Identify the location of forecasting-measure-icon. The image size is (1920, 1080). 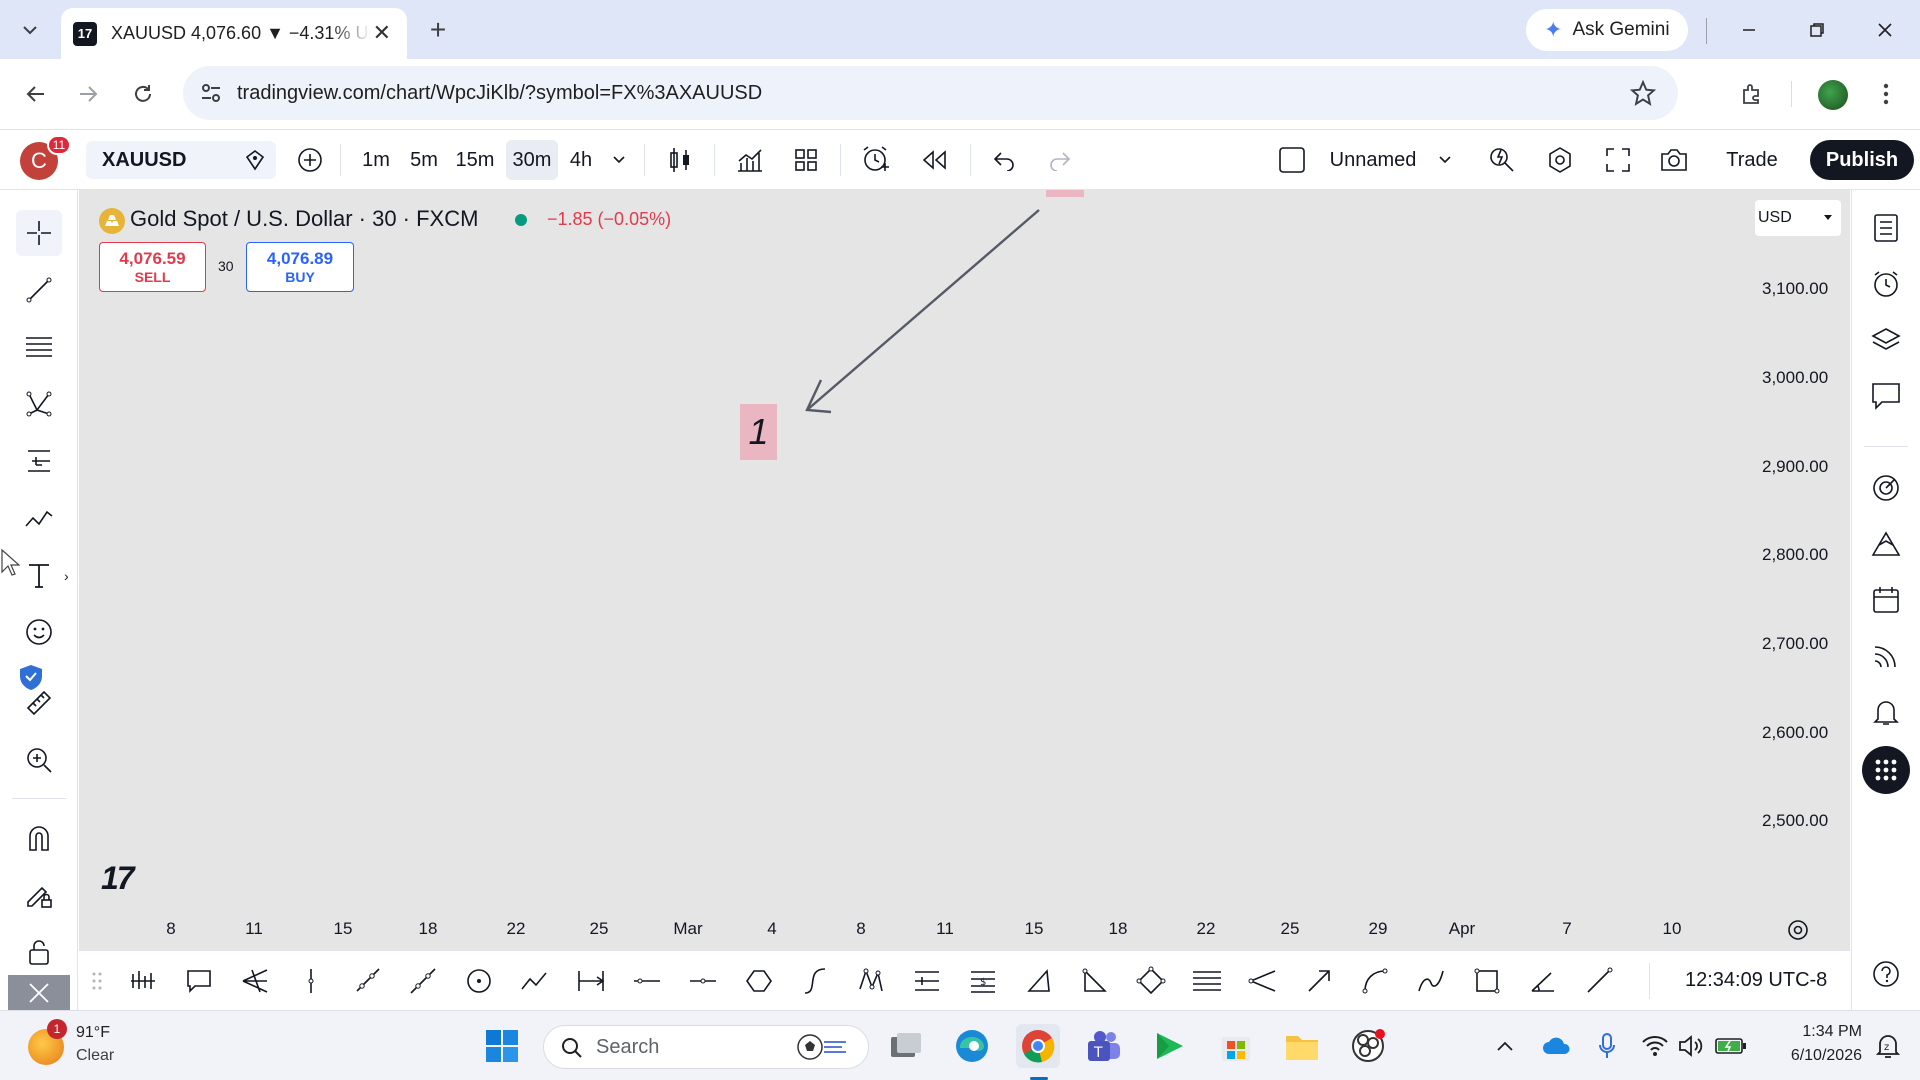
(39, 461).